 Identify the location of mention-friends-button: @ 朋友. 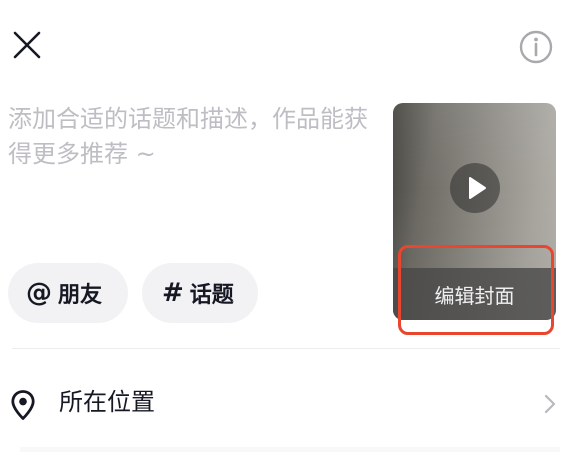
(68, 293).